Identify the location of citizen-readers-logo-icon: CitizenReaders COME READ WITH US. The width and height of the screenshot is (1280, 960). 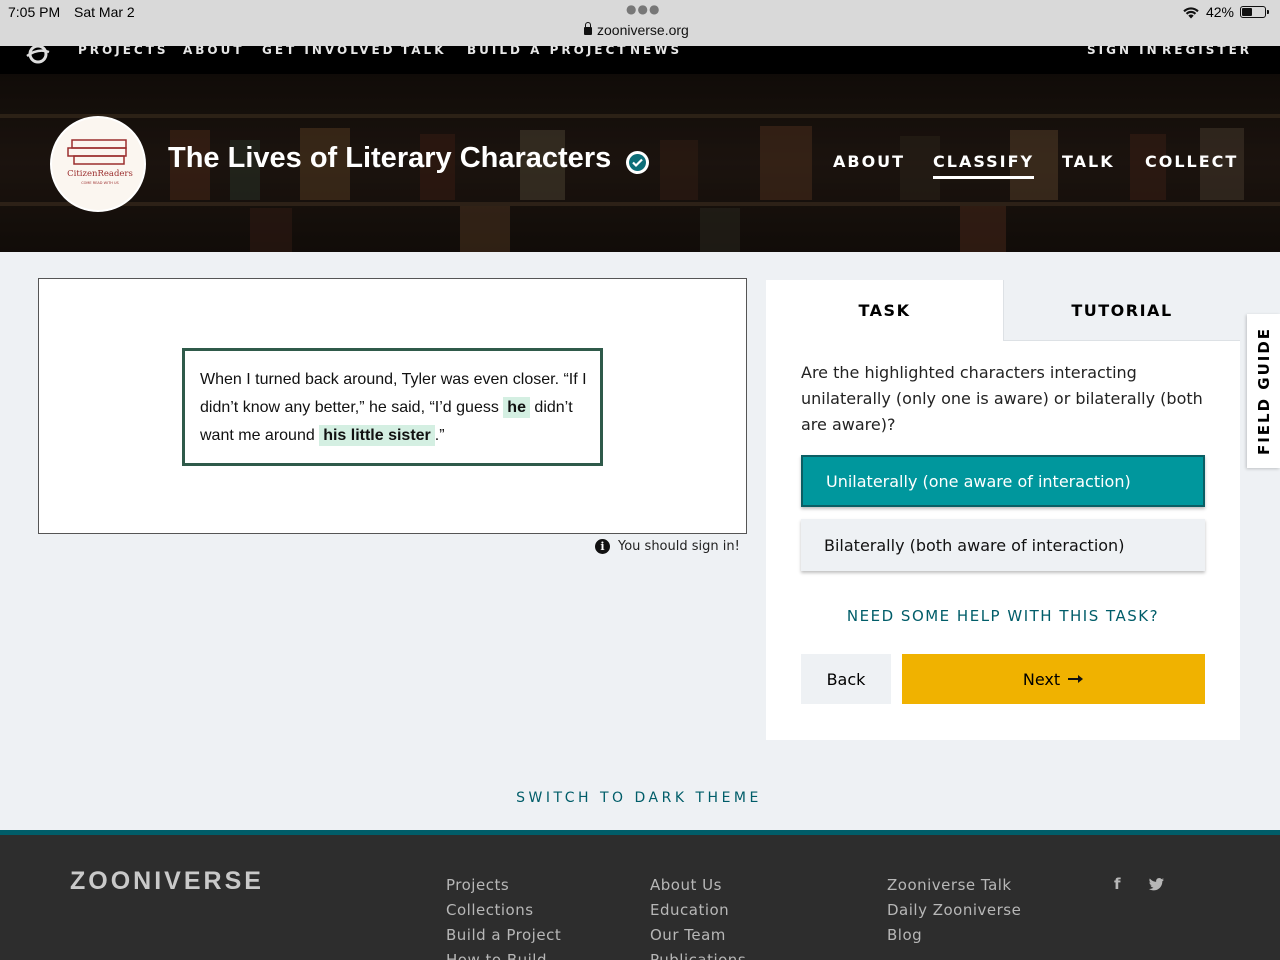
(100, 162).